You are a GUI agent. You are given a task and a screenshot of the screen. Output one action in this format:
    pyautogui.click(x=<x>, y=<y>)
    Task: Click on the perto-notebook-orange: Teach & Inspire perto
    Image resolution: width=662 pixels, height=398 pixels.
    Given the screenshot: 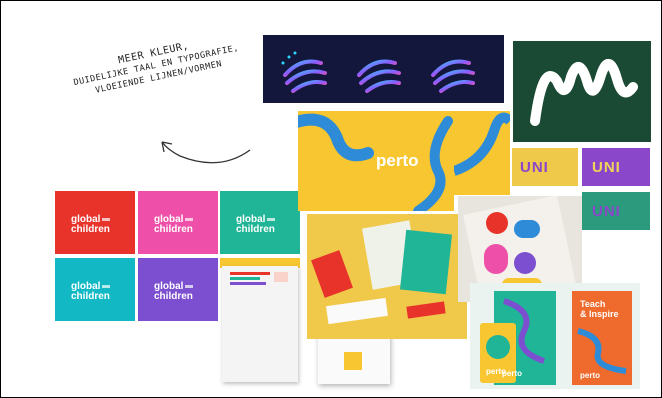 What is the action you would take?
    pyautogui.click(x=602, y=338)
    